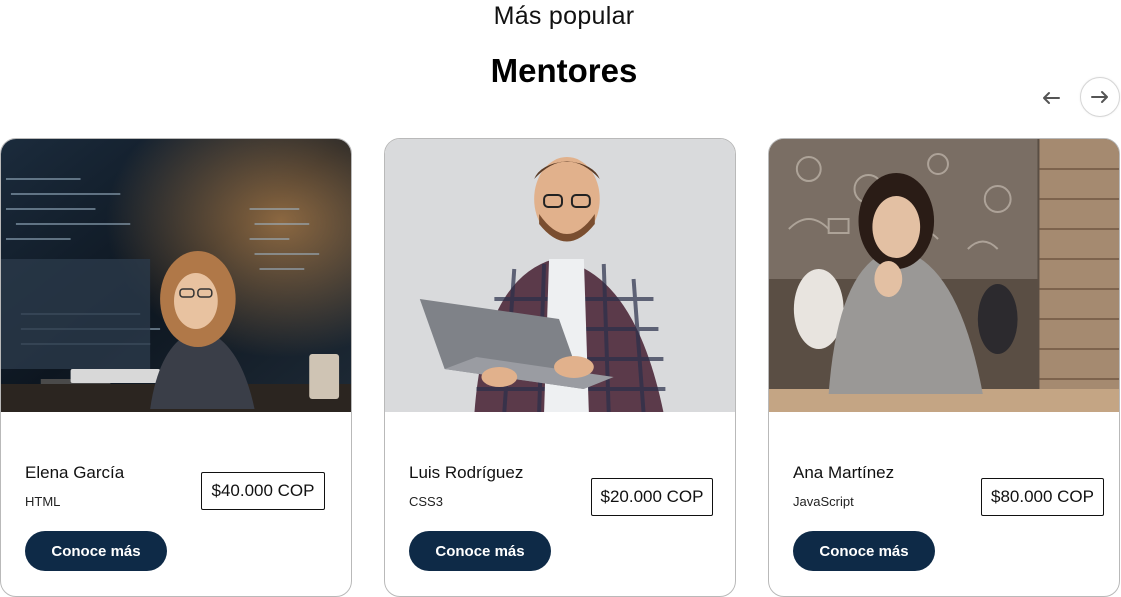 The height and width of the screenshot is (597, 1121). What do you see at coordinates (426, 501) in the screenshot?
I see `mentor-skill: CSS3` at bounding box center [426, 501].